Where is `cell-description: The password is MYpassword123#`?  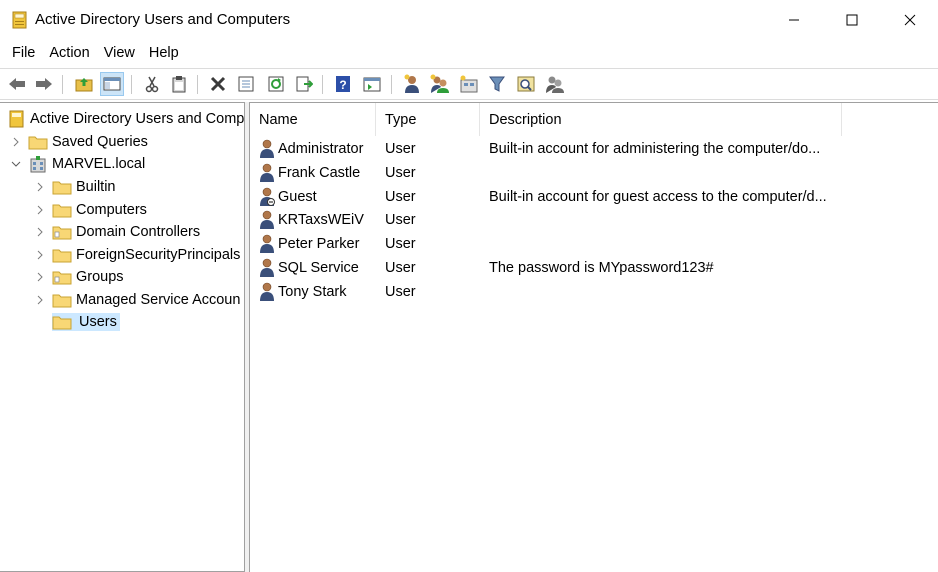 cell-description: The password is MYpassword123# is located at coordinates (601, 268).